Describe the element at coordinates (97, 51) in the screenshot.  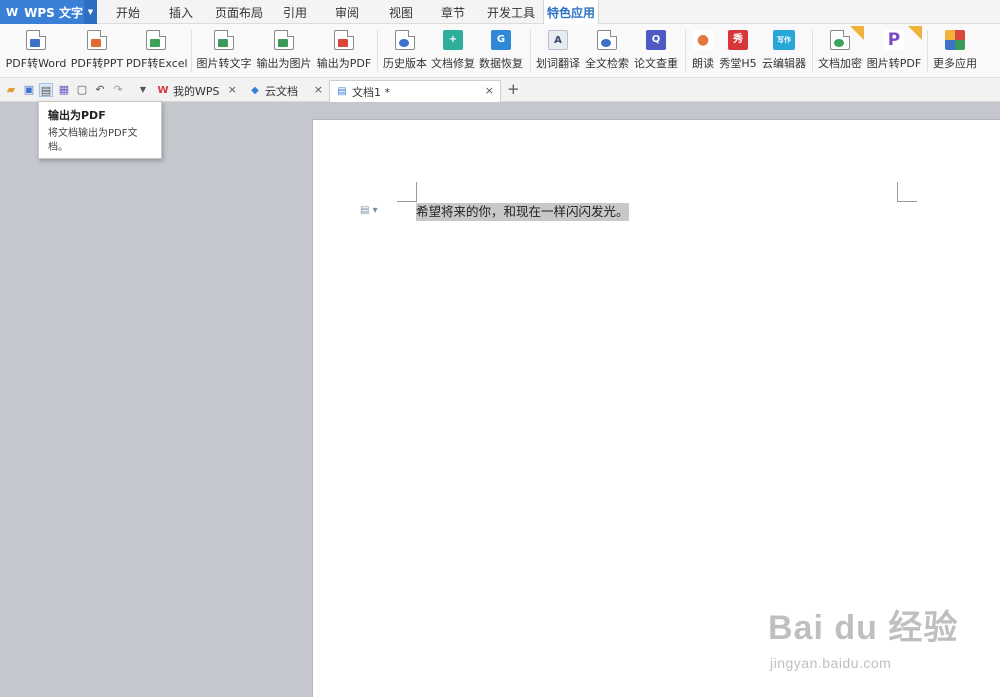
I see `pdf-to-ppt-button: PDF转PPT` at that location.